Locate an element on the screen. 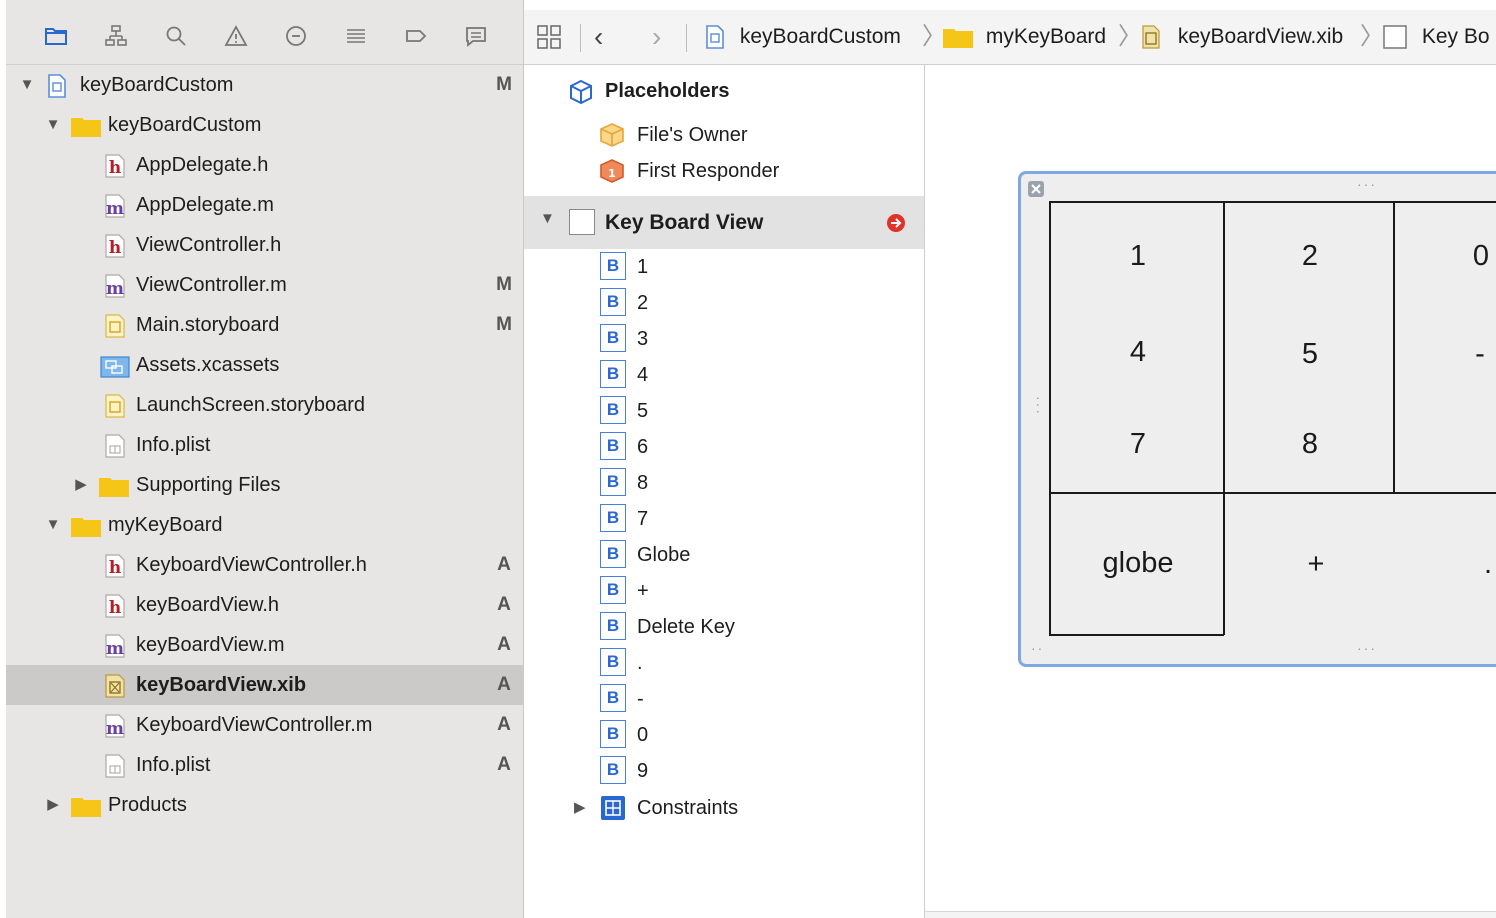 Image resolution: width=1496 pixels, height=918 pixels. button-label: 5 is located at coordinates (643, 411).